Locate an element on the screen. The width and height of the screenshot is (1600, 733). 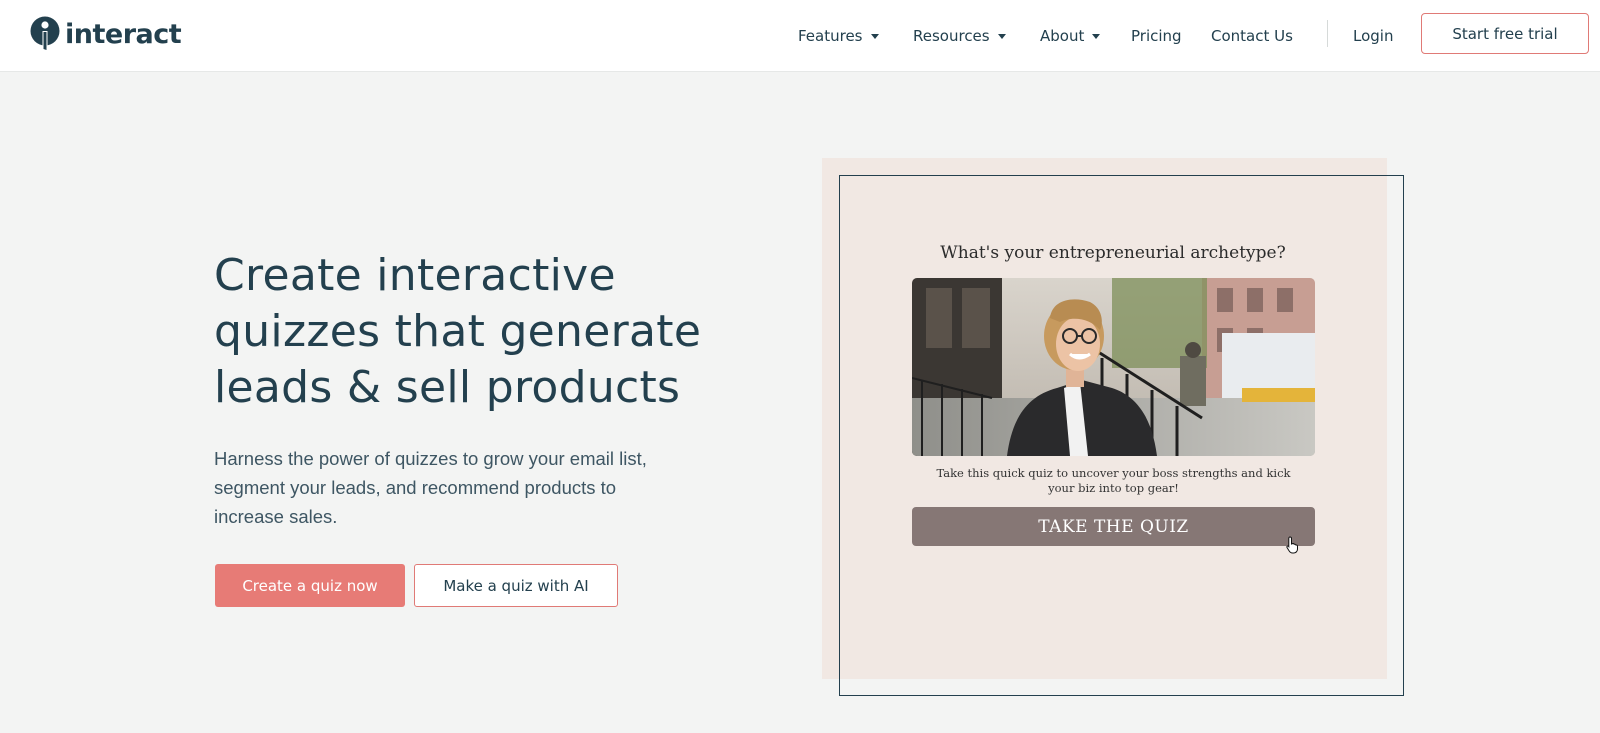
nav-about: About is located at coordinates (1070, 36).